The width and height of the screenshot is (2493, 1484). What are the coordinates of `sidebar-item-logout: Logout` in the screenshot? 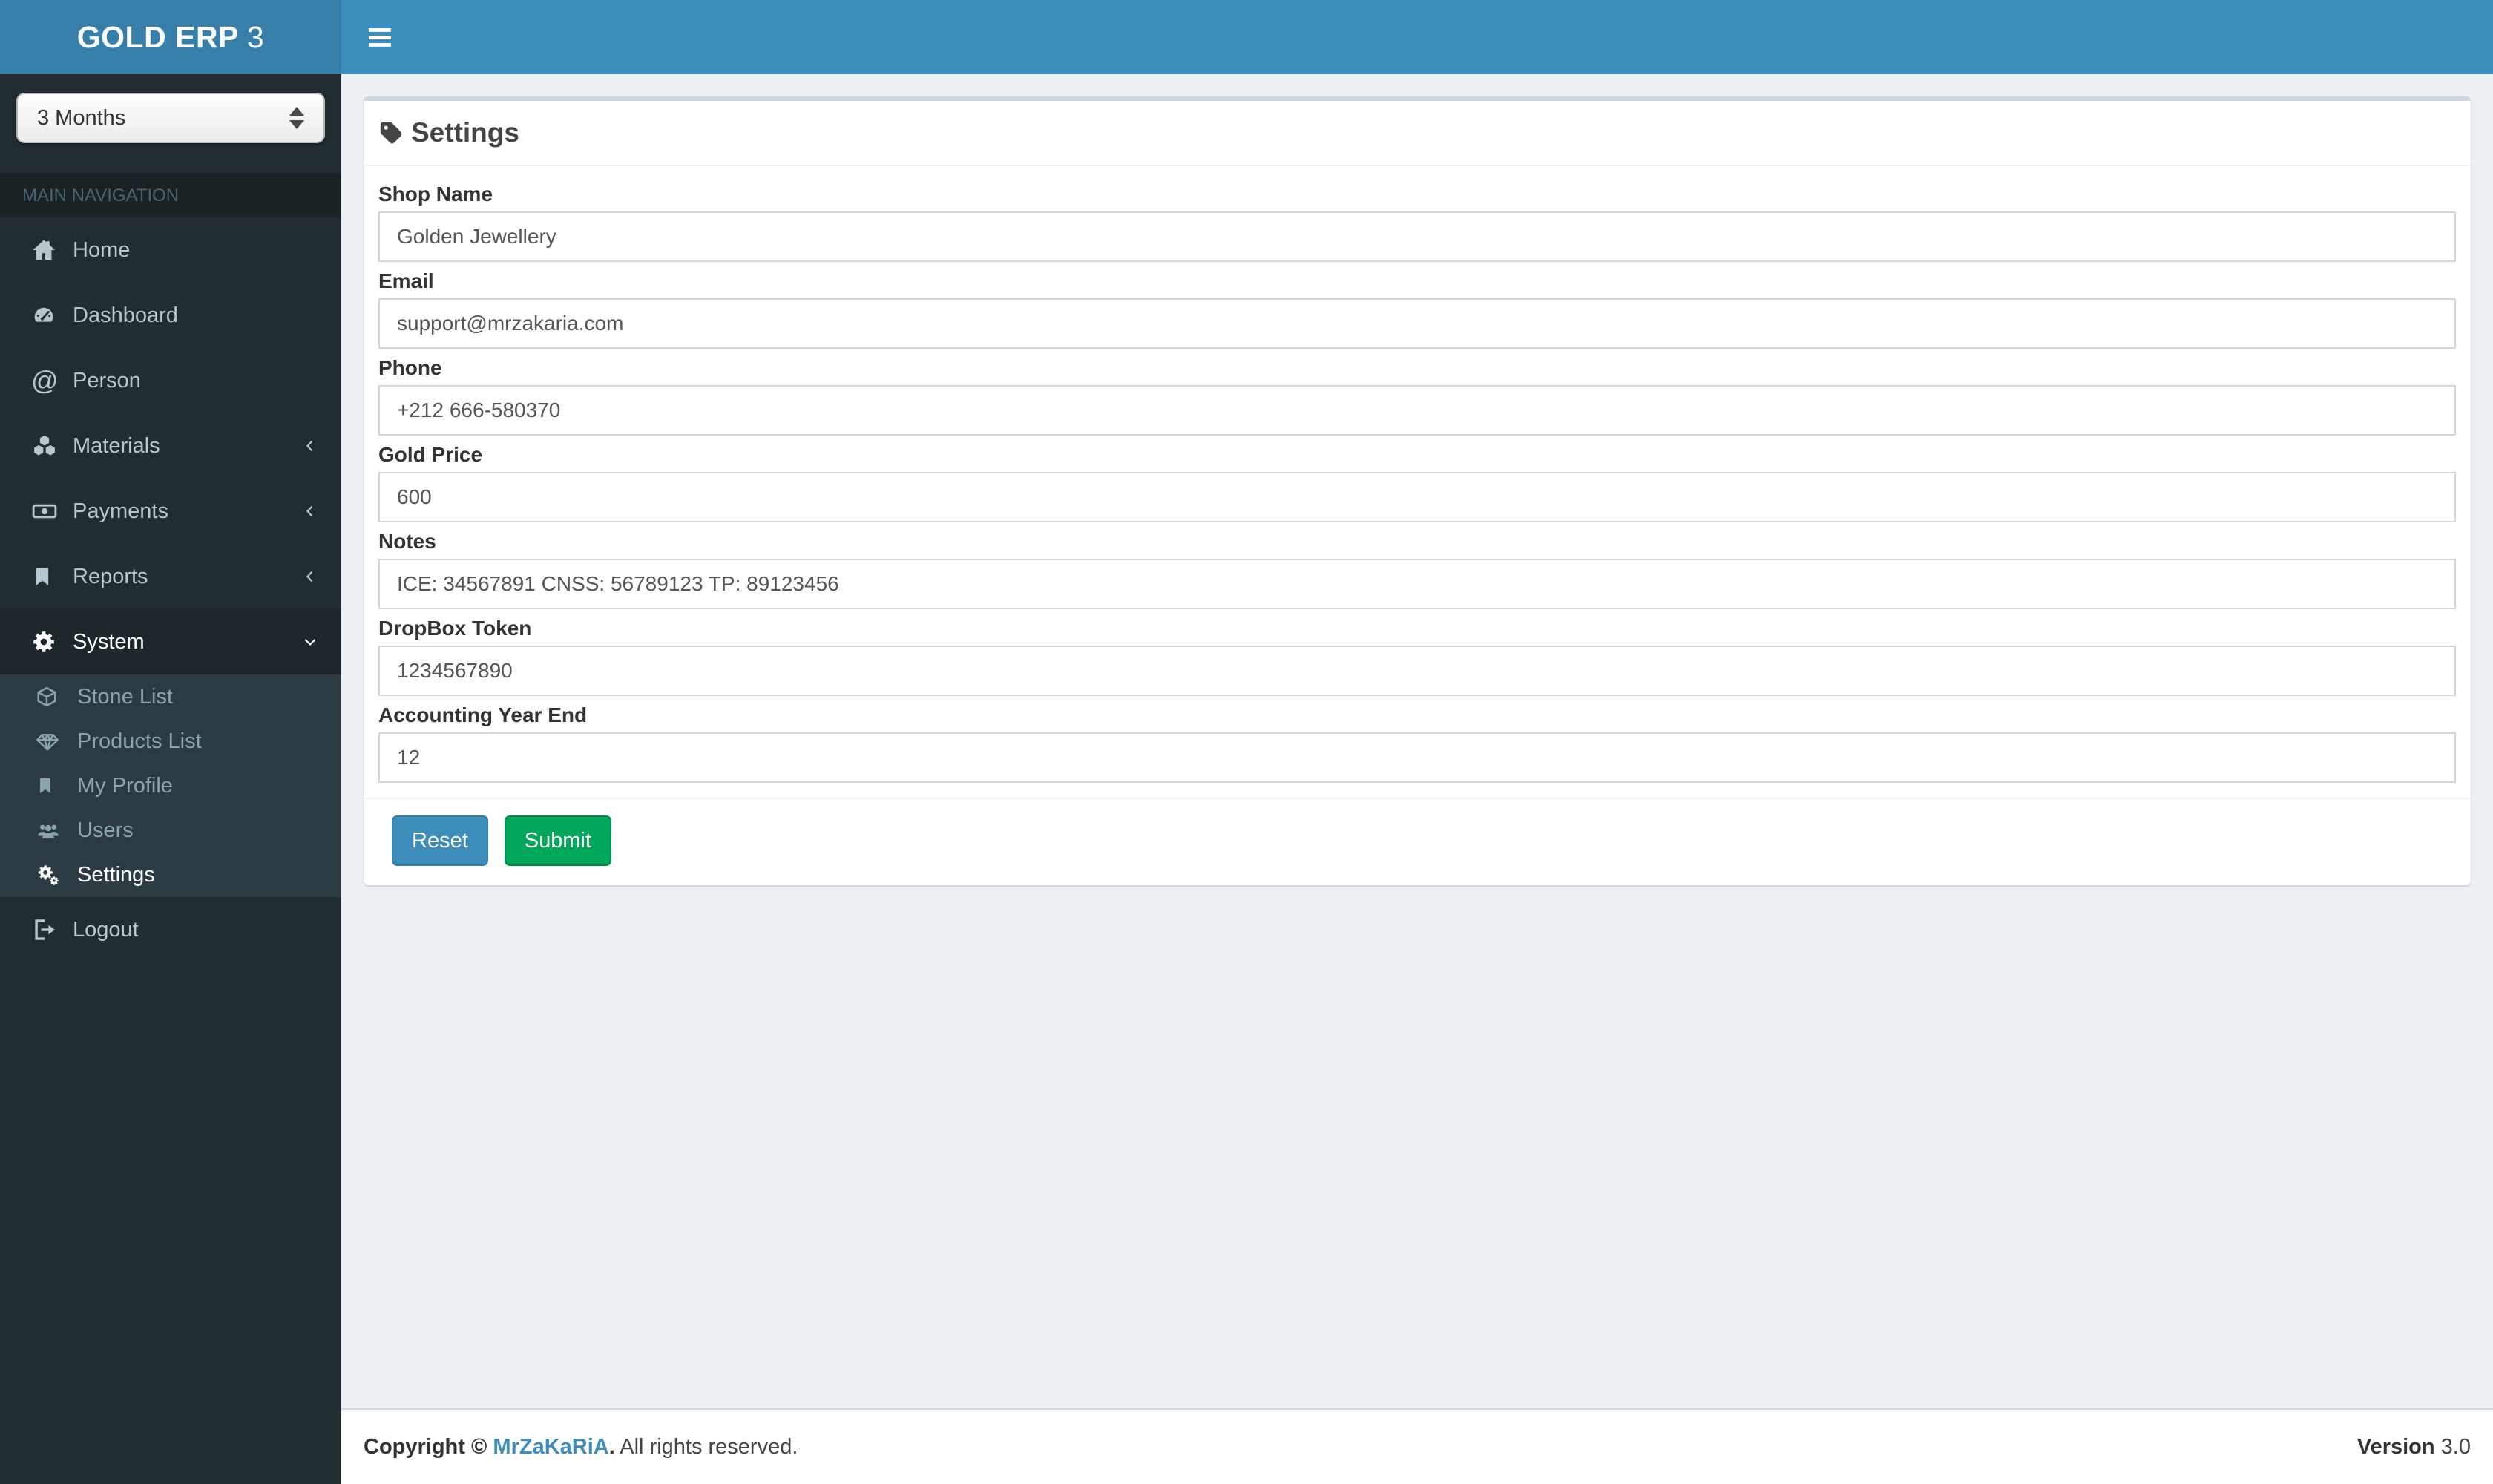 It's located at (170, 929).